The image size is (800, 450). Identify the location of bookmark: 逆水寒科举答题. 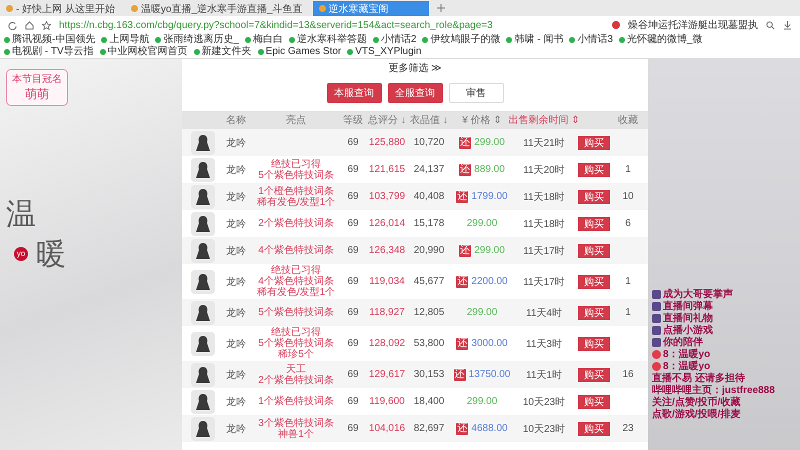
(327, 40).